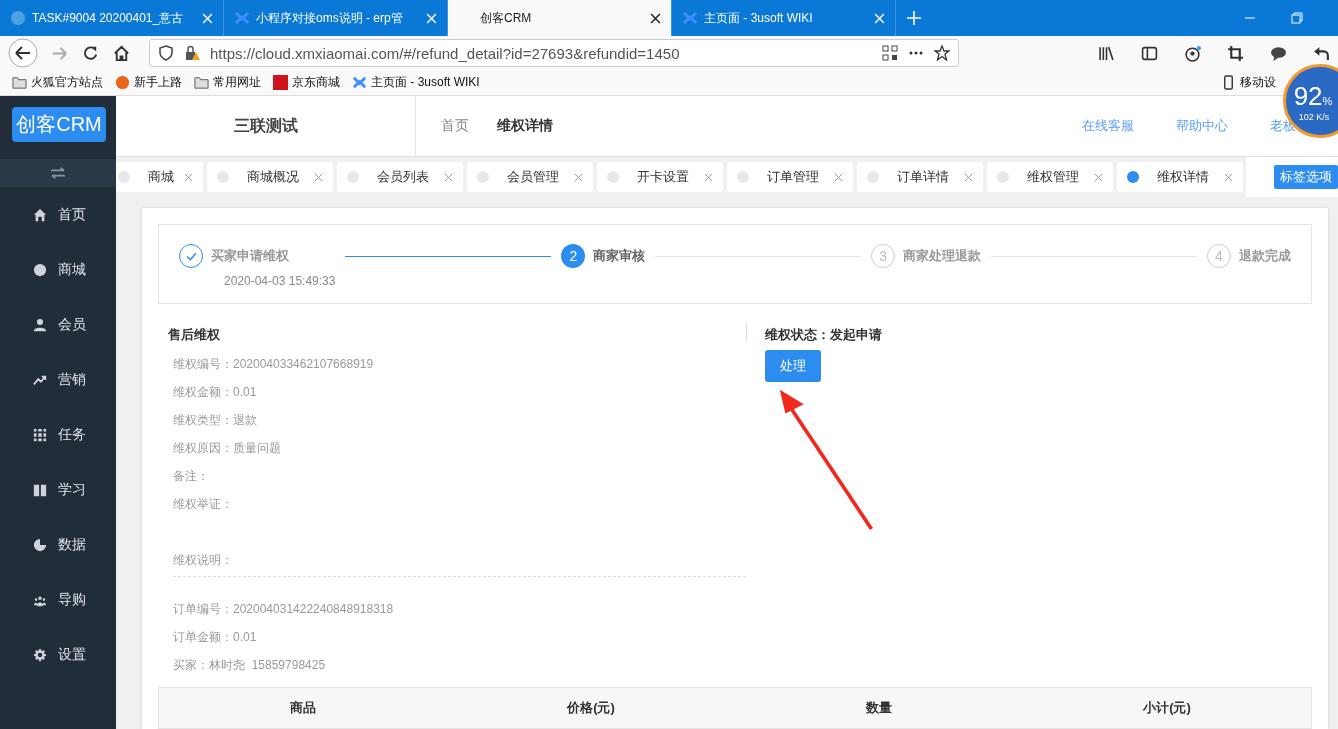 The width and height of the screenshot is (1338, 729). What do you see at coordinates (191, 476) in the screenshot?
I see `field-row-text: 备注：` at bounding box center [191, 476].